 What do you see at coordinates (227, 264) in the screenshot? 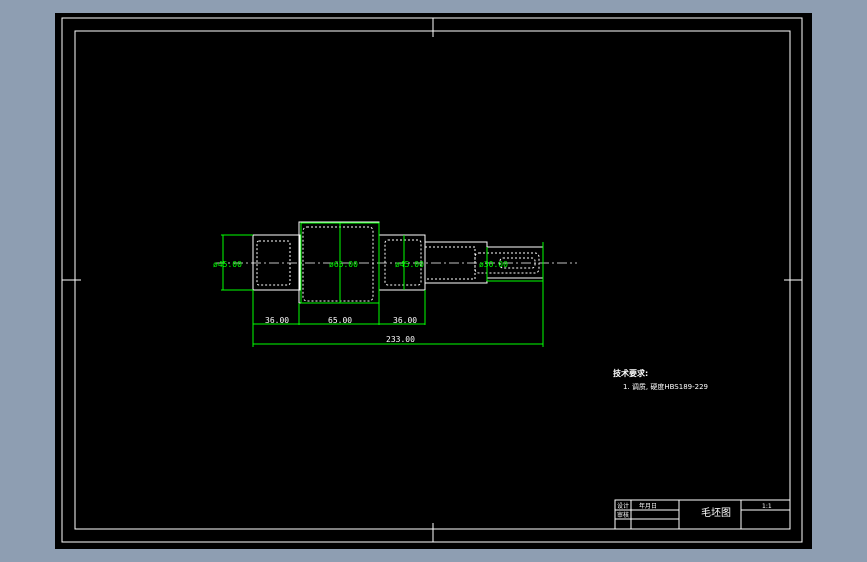
I see `dim-dia-left: ø45.00` at bounding box center [227, 264].